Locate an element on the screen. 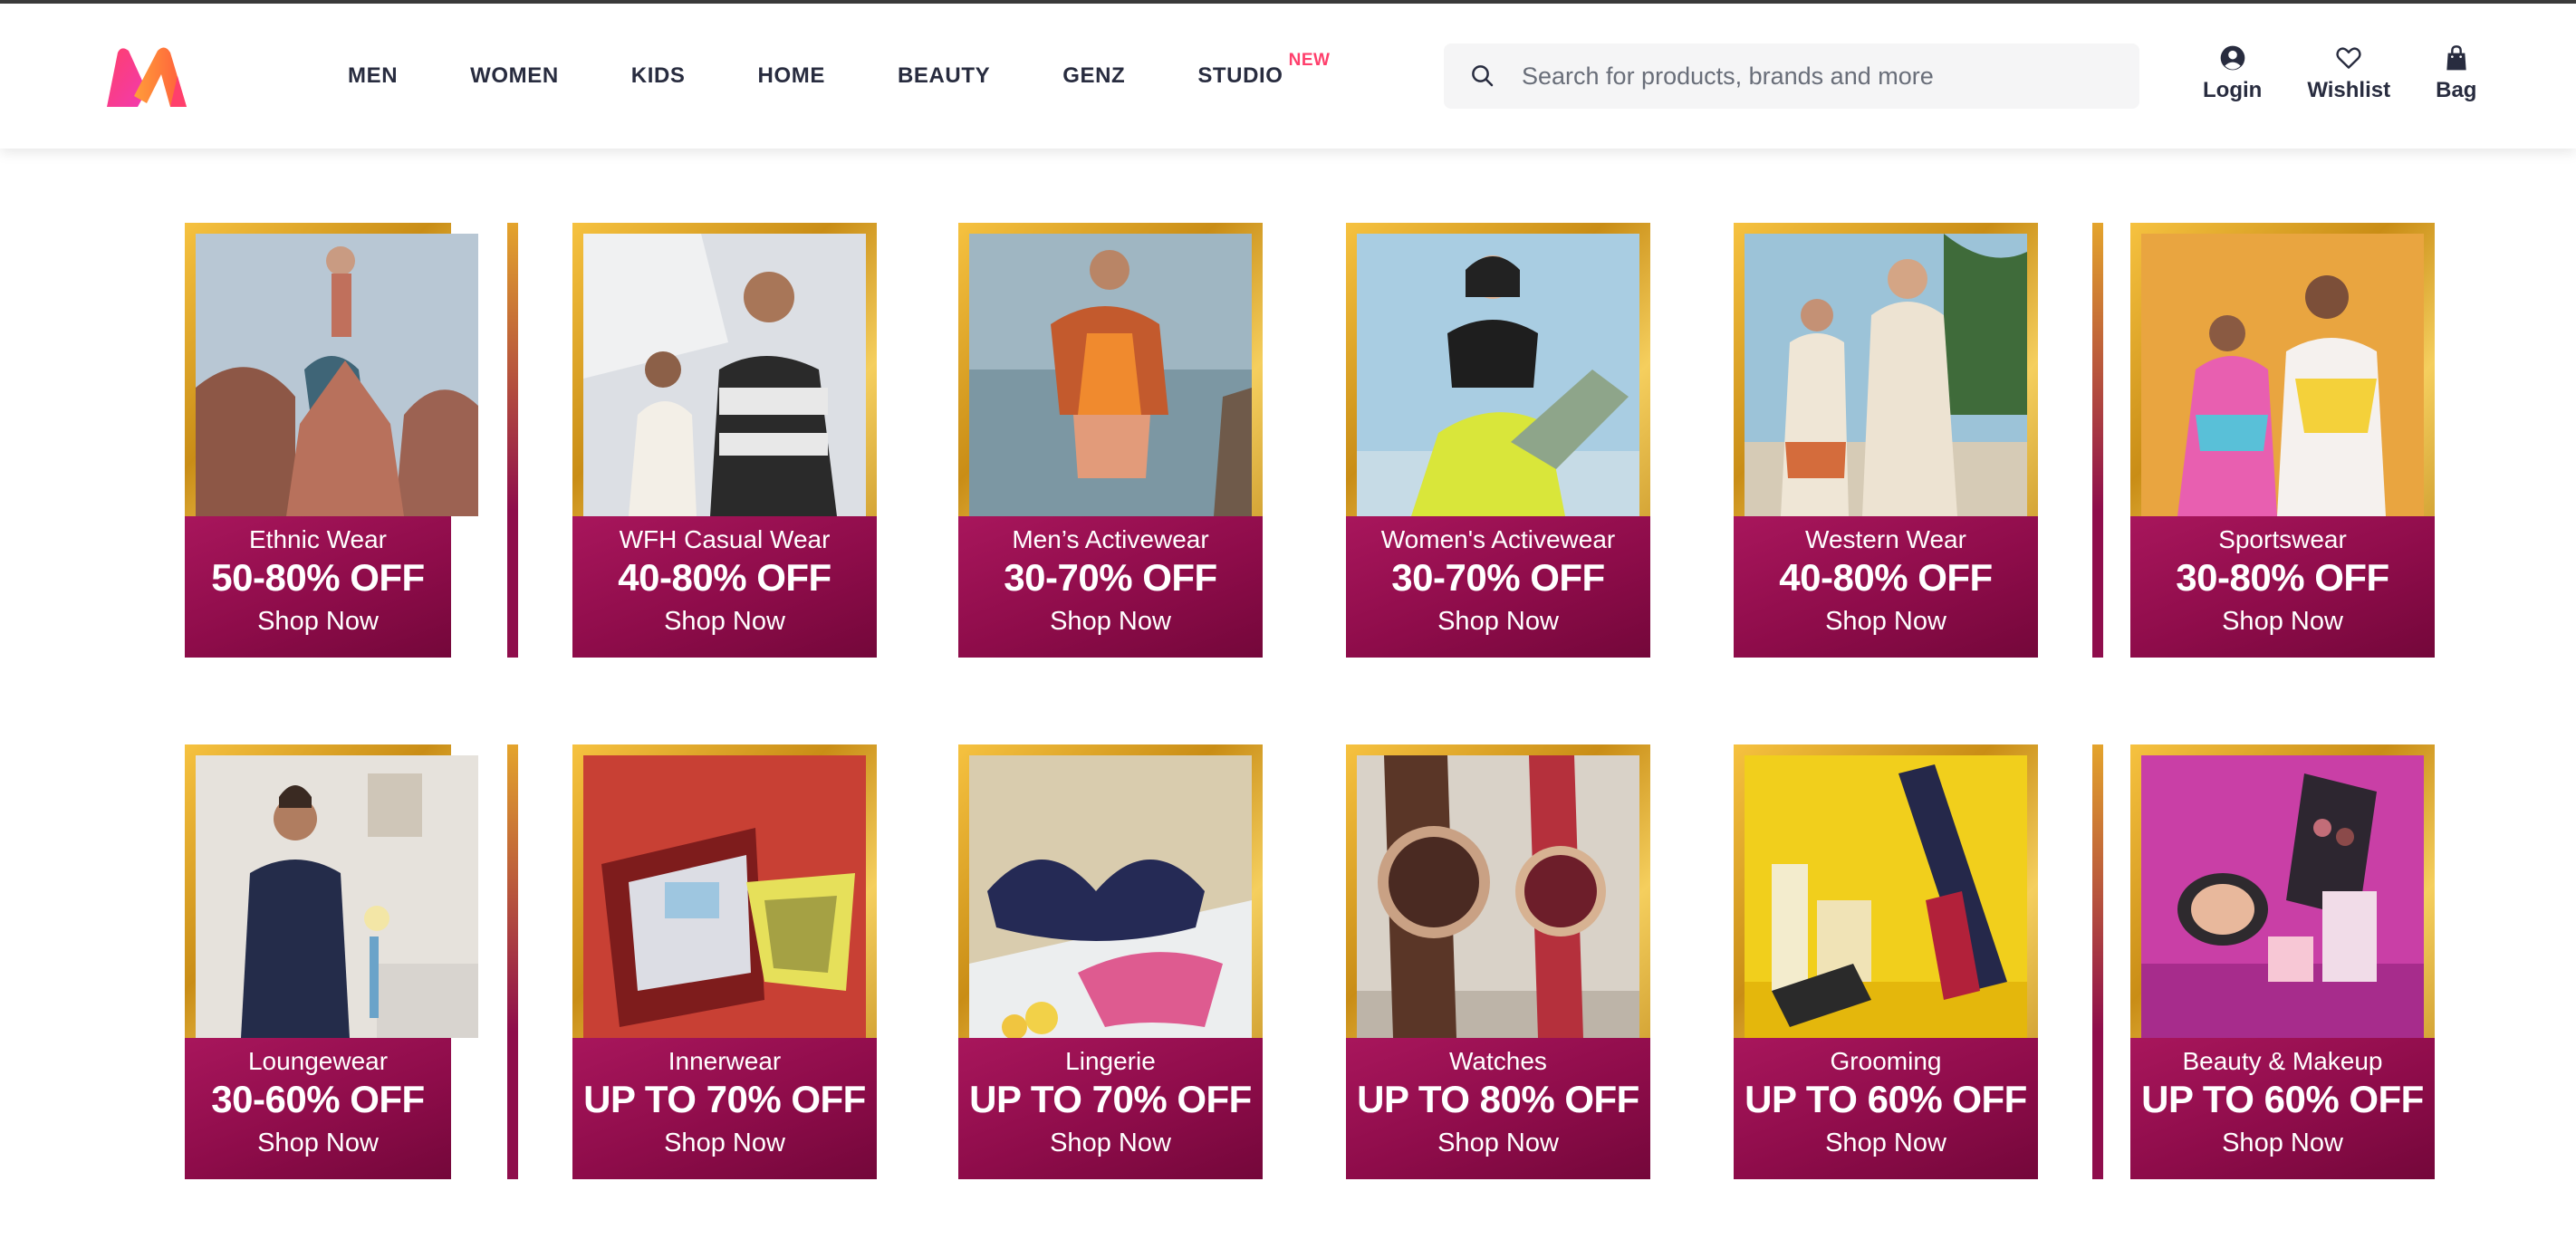  offer-discount: UP TO 80% OFF is located at coordinates (1498, 1099).